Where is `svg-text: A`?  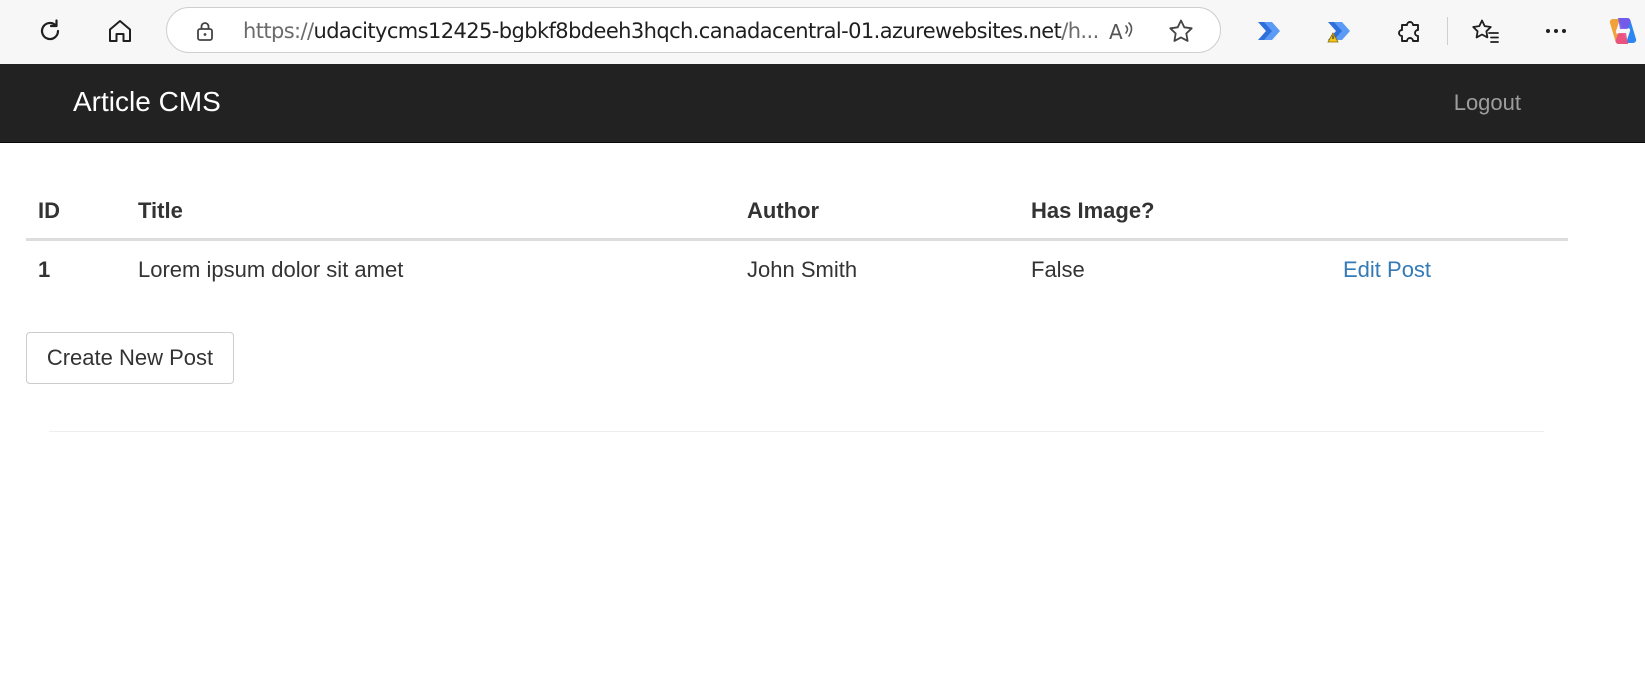
svg-text: A is located at coordinates (1116, 32).